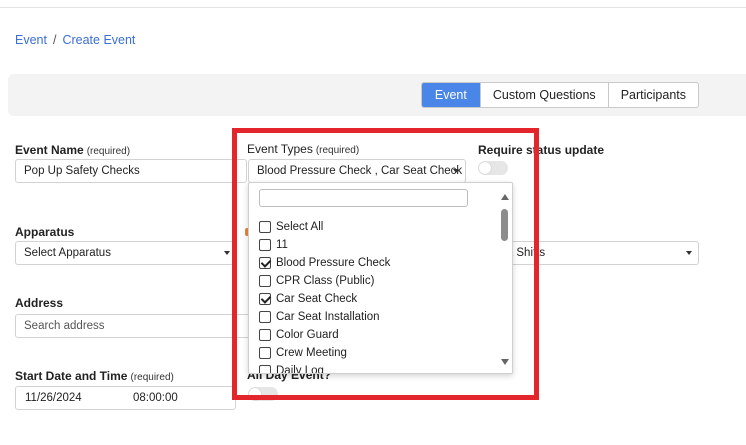 This screenshot has height=445, width=746. What do you see at coordinates (450, 95) in the screenshot?
I see `tab-event: Event` at bounding box center [450, 95].